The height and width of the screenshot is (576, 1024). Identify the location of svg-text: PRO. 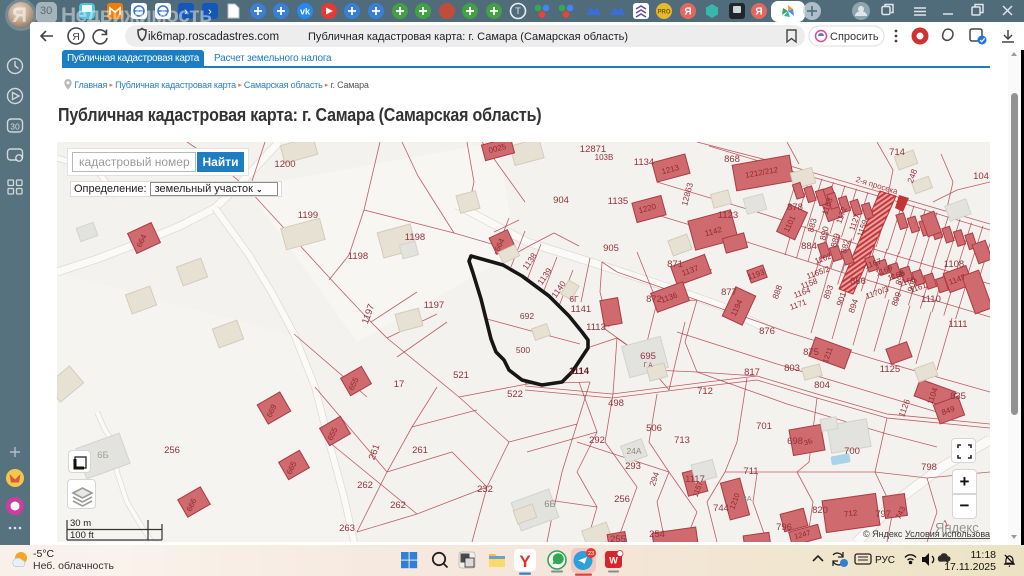
(663, 13).